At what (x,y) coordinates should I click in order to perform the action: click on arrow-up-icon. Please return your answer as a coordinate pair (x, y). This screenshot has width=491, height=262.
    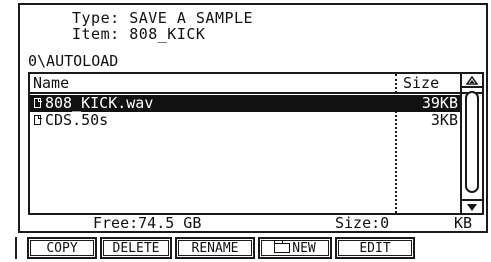
    Looking at the image, I should click on (472, 80).